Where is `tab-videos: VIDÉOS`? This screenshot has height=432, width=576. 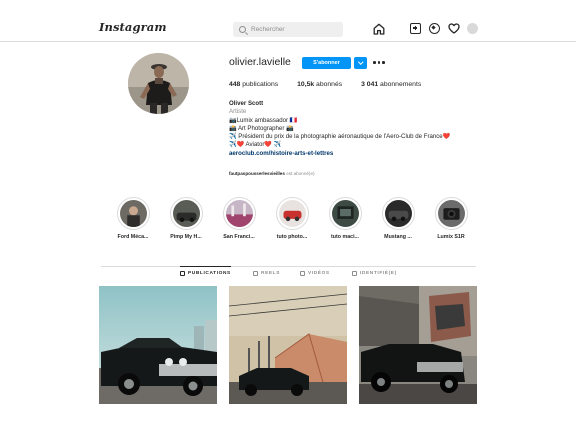
tab-videos: VIDÉOS is located at coordinates (315, 273).